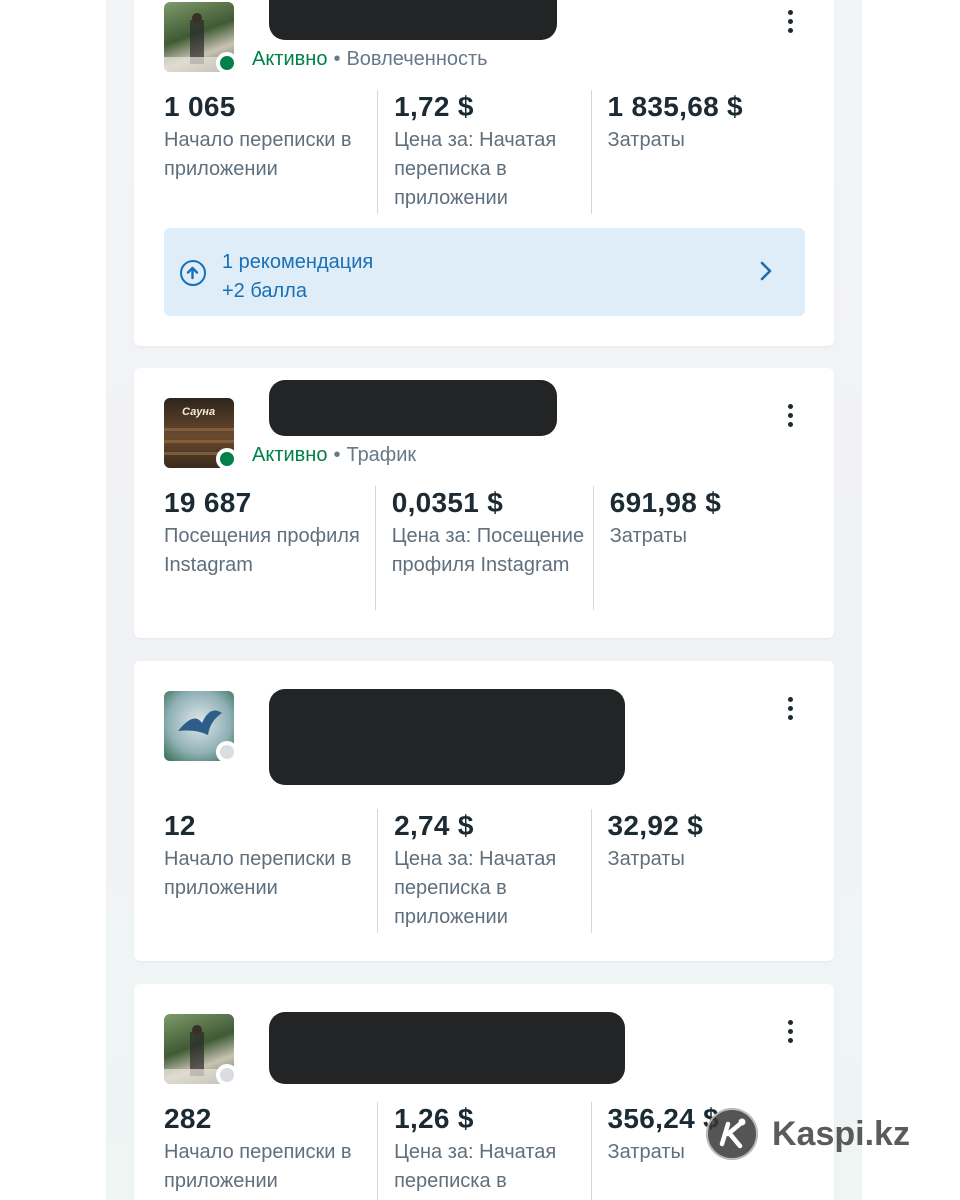  I want to click on metric-label: Посещения профиля Instagram, so click(262, 550).